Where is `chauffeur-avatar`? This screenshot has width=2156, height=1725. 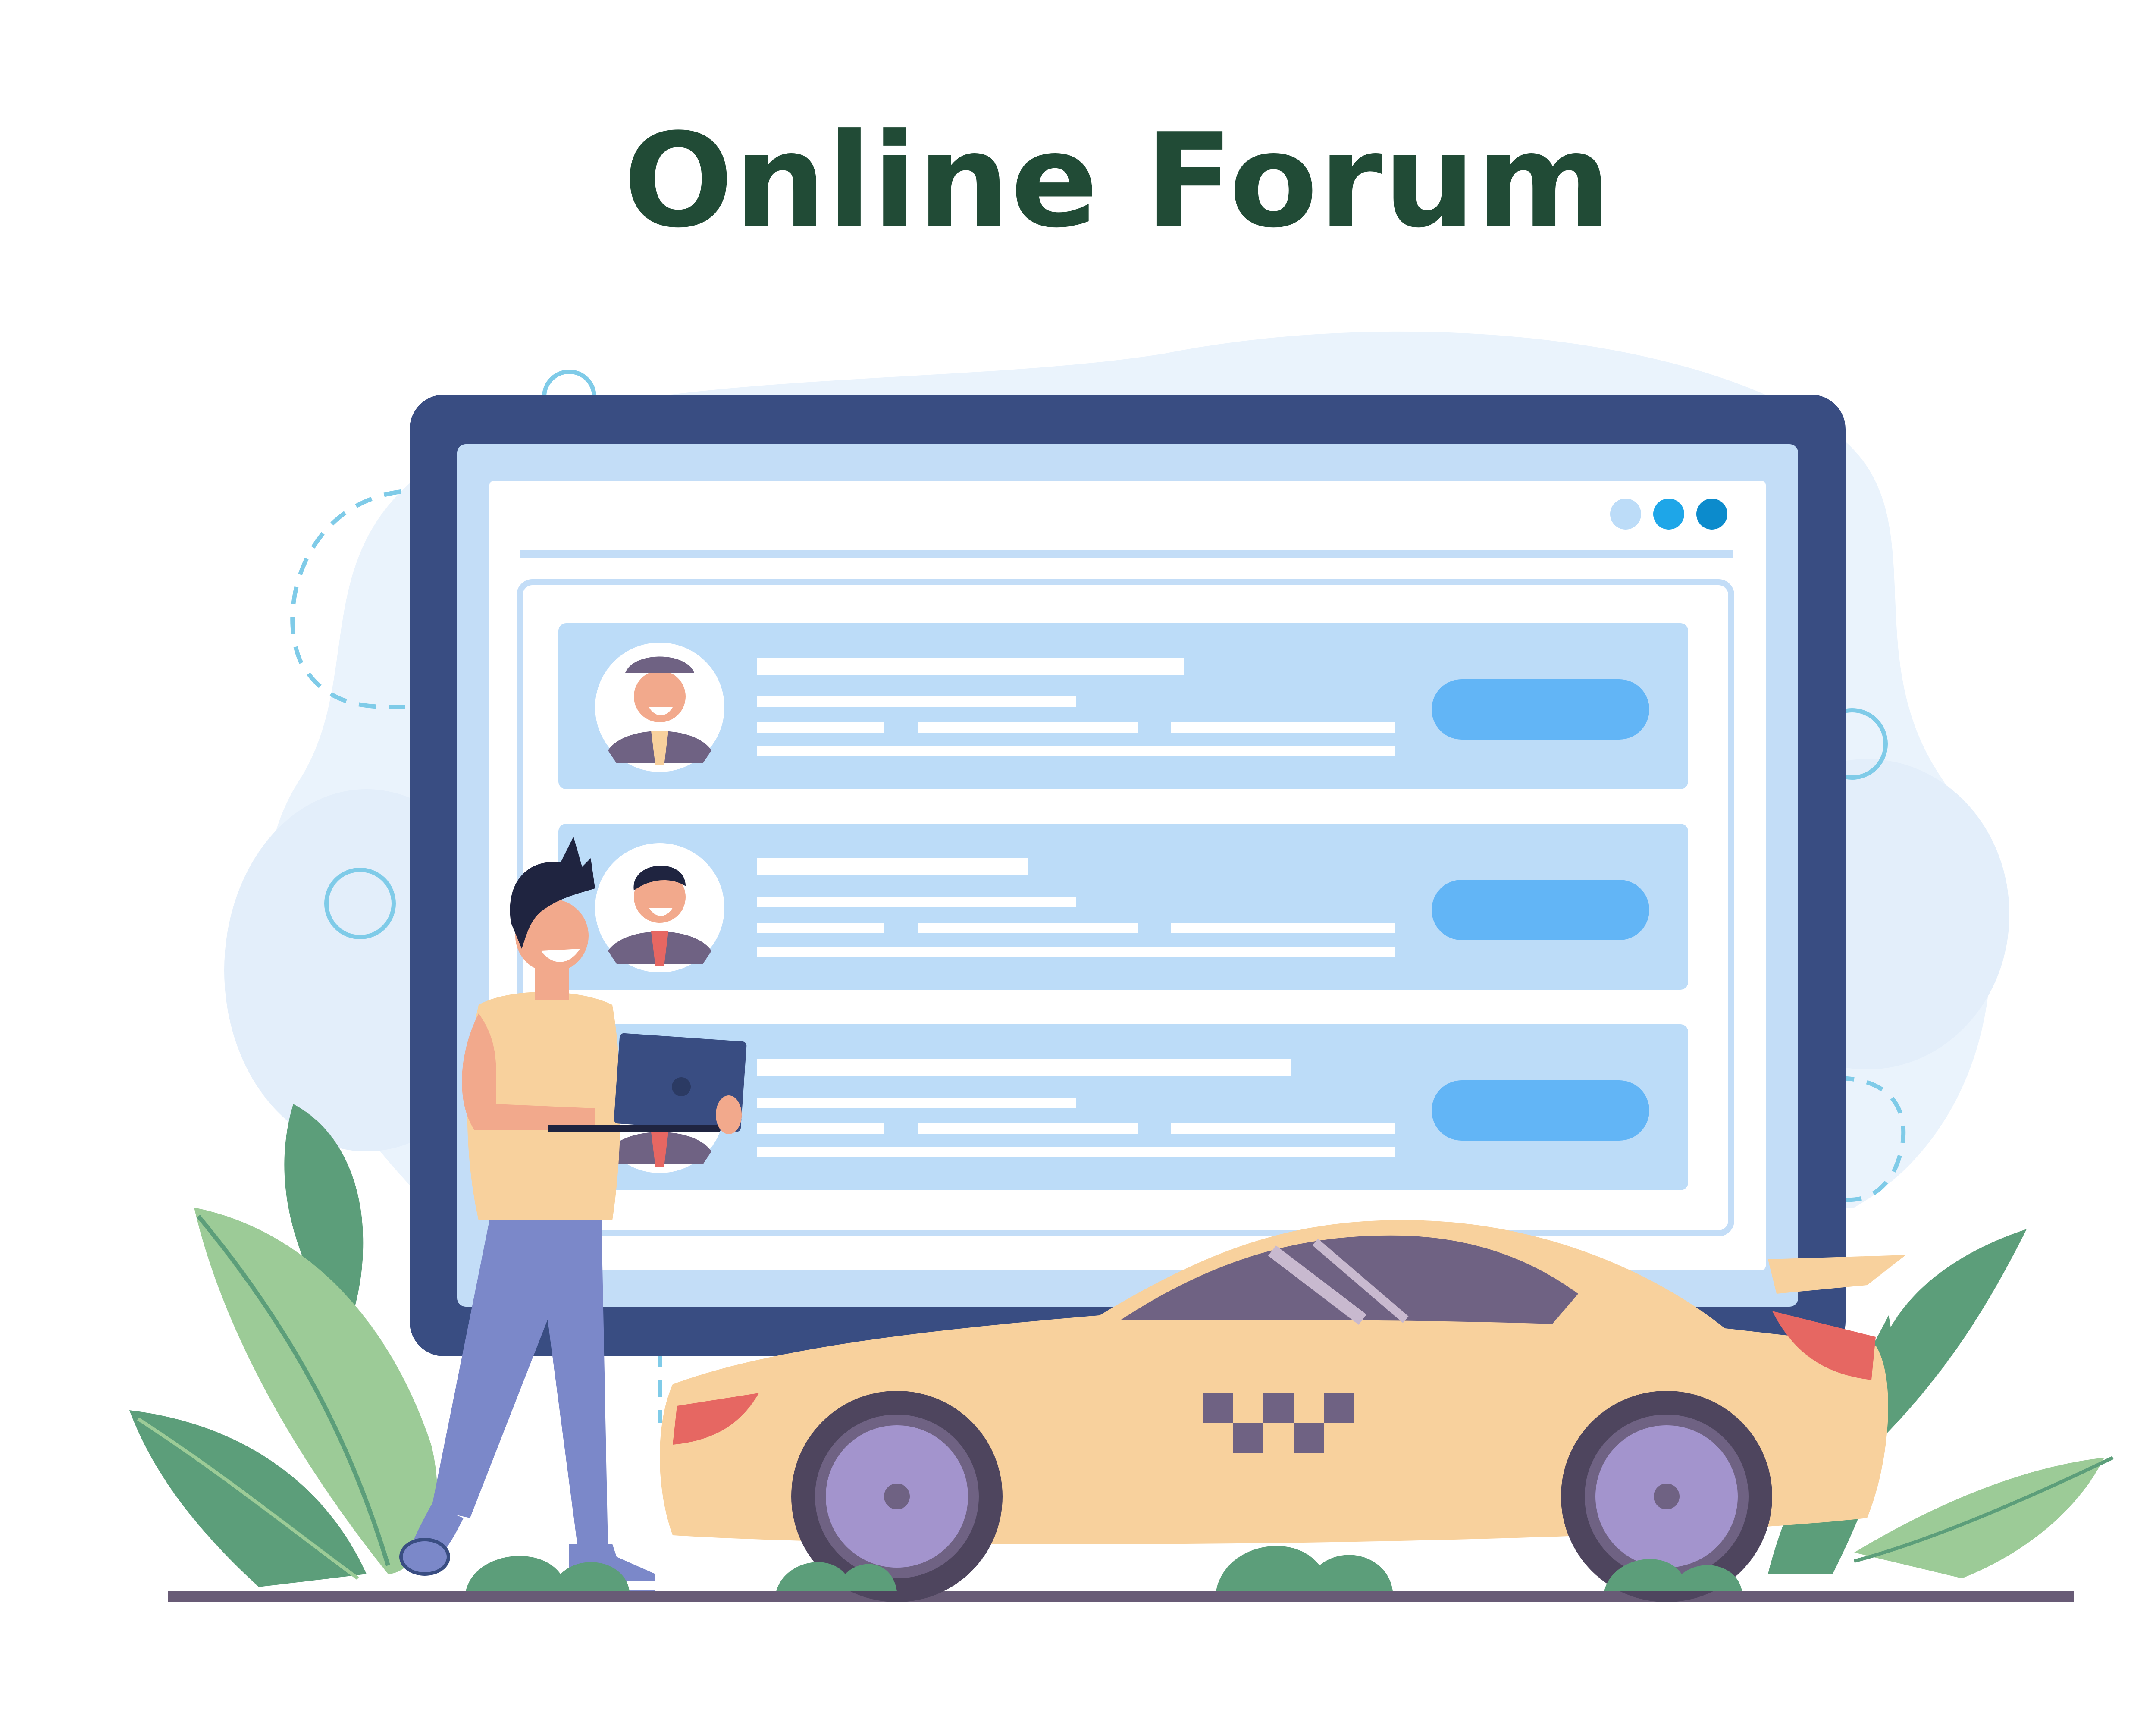 chauffeur-avatar is located at coordinates (659, 707).